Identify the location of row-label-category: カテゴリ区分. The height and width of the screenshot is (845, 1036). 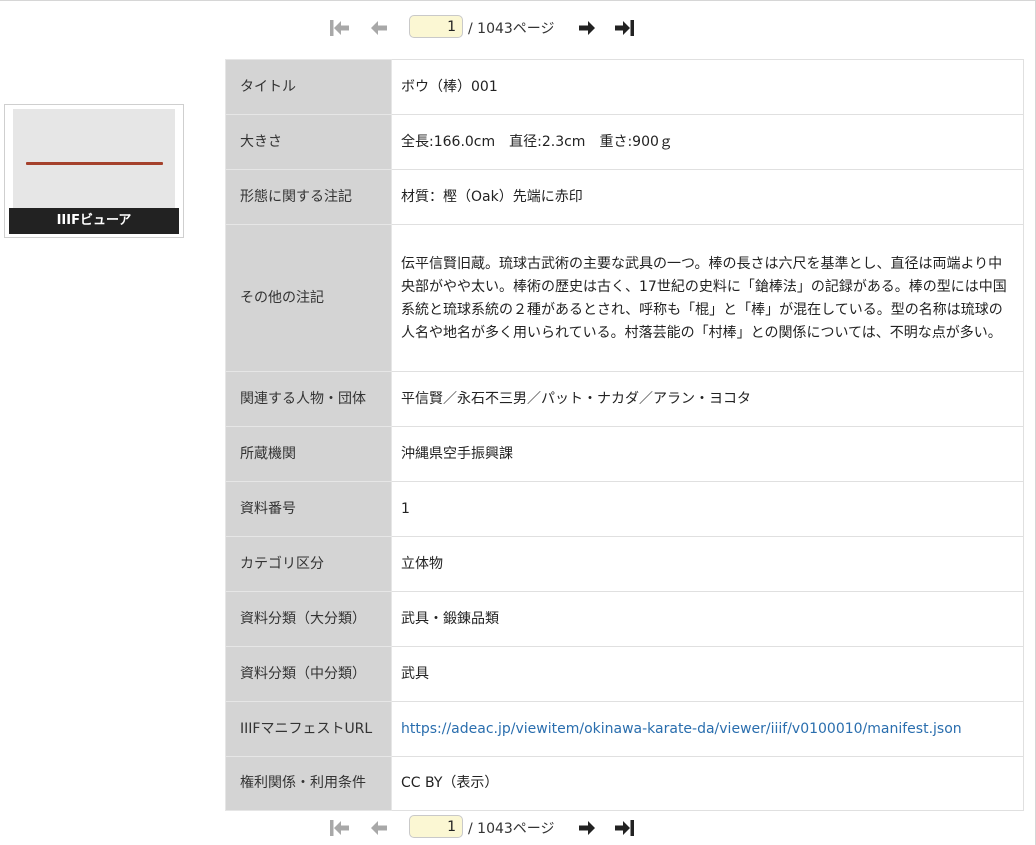
(308, 564).